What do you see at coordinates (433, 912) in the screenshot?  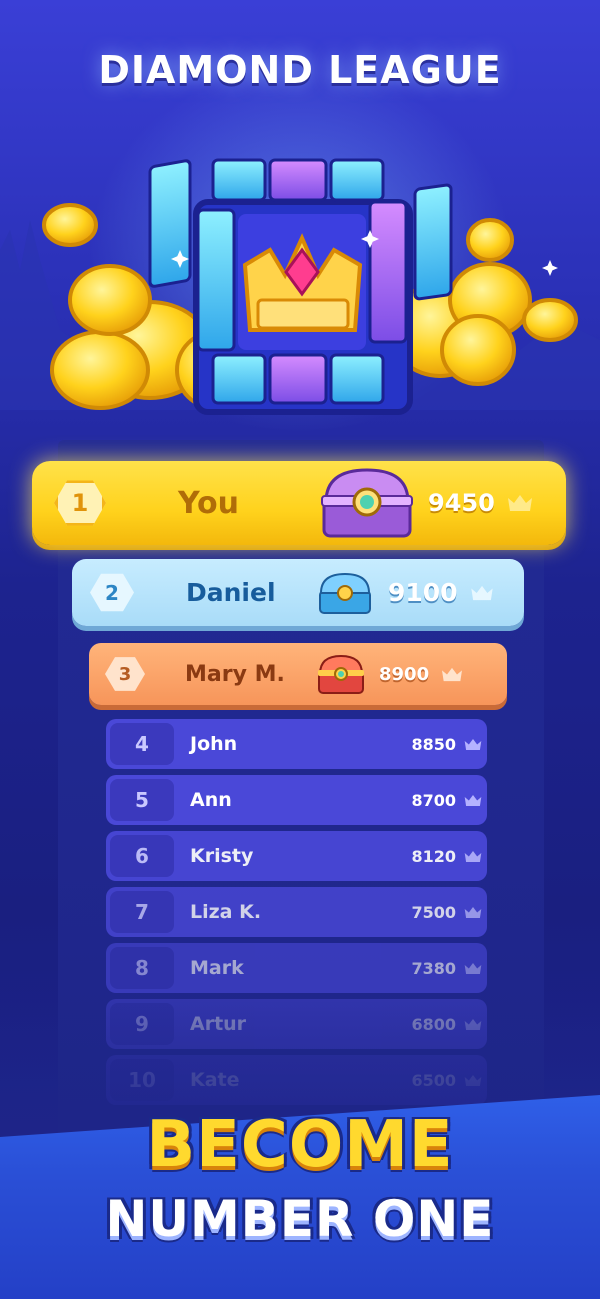 I see `player-score: 7500` at bounding box center [433, 912].